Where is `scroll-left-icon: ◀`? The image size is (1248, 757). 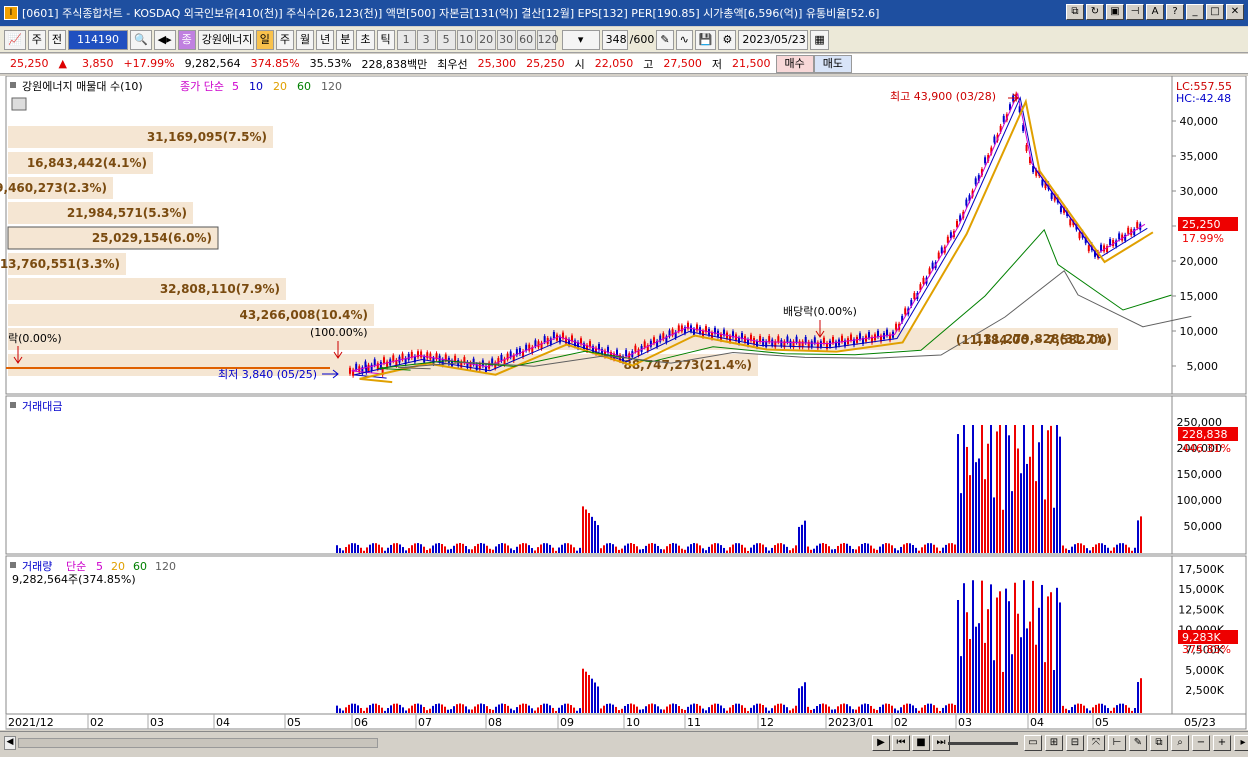
scroll-left-icon: ◀ is located at coordinates (10, 743).